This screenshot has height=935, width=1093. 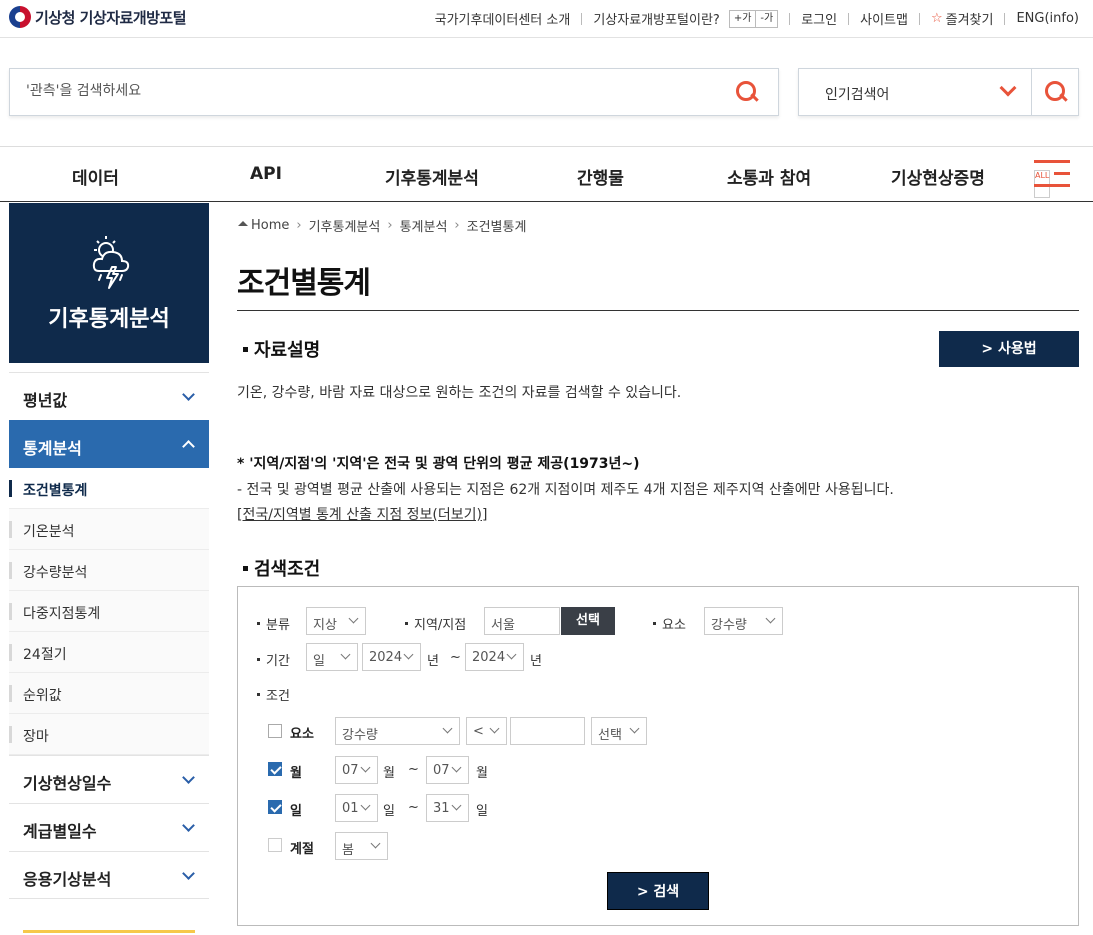 What do you see at coordinates (619, 731) in the screenshot?
I see `cond-select: 선택` at bounding box center [619, 731].